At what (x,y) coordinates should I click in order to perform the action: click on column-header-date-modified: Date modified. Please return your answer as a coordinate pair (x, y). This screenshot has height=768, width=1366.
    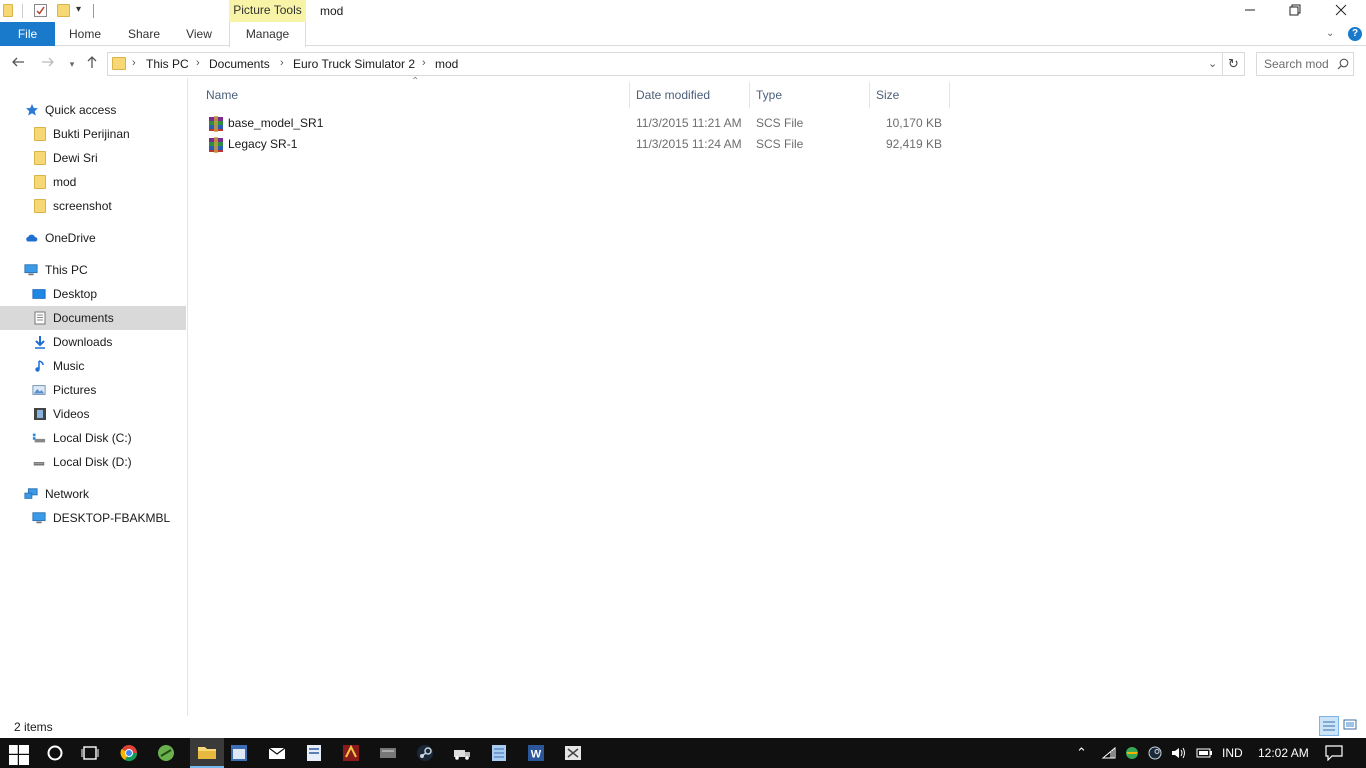
    Looking at the image, I should click on (690, 95).